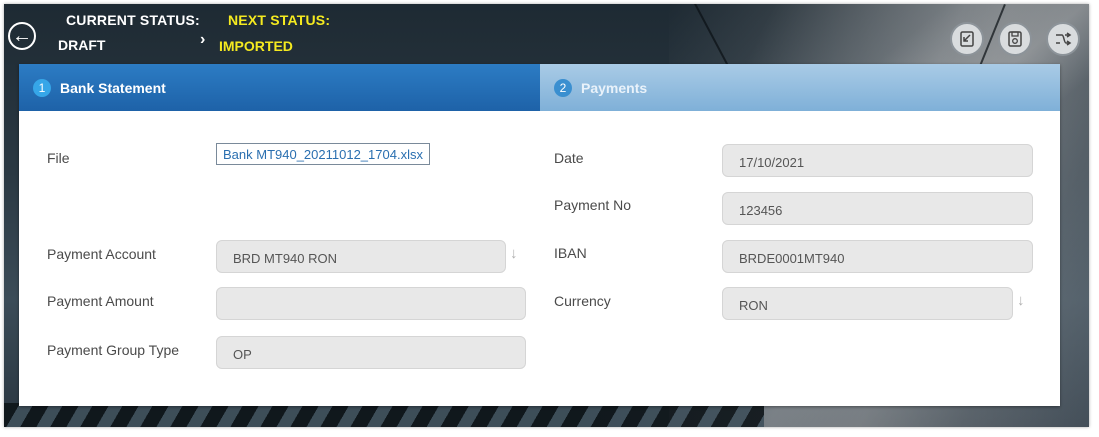 The width and height of the screenshot is (1099, 437). Describe the element at coordinates (113, 350) in the screenshot. I see `payment-group-type-label: Payment Group Type` at that location.